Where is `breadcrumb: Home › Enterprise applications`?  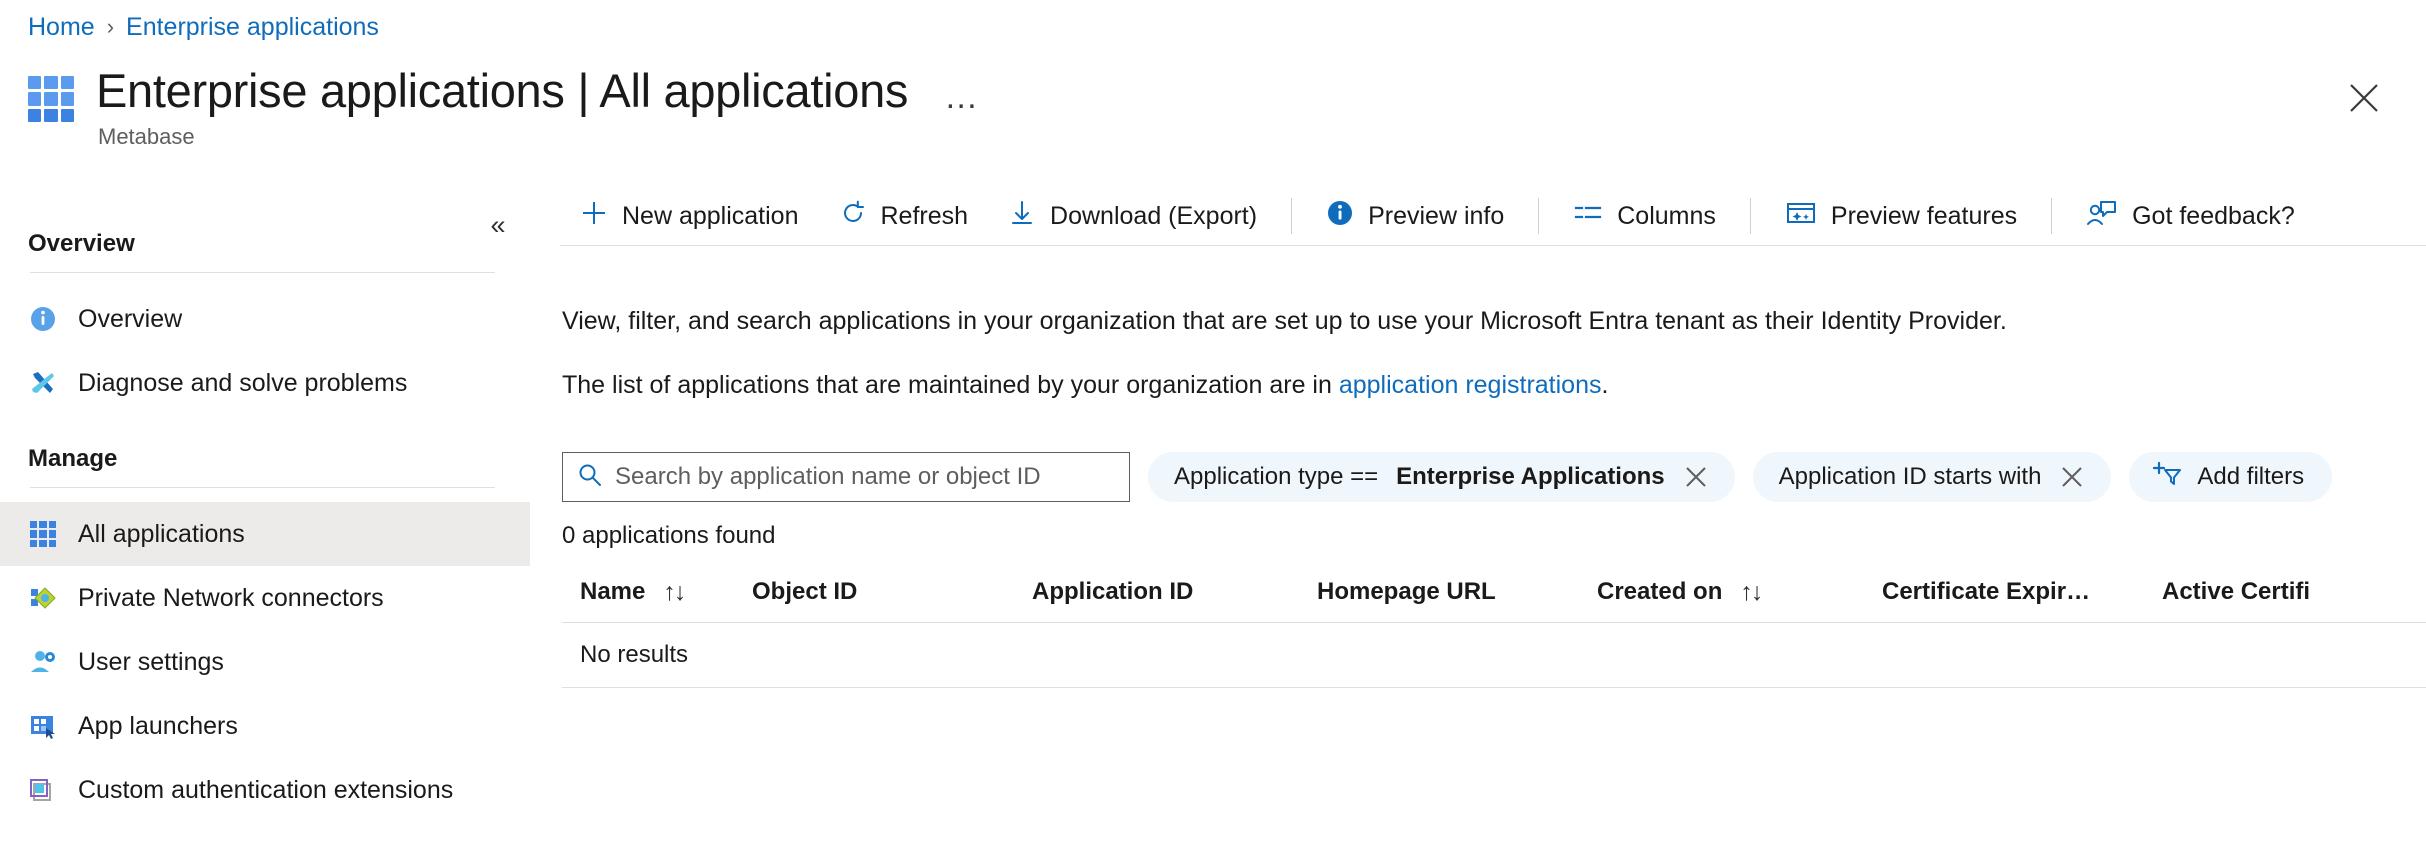
breadcrumb: Home › Enterprise applications is located at coordinates (203, 27).